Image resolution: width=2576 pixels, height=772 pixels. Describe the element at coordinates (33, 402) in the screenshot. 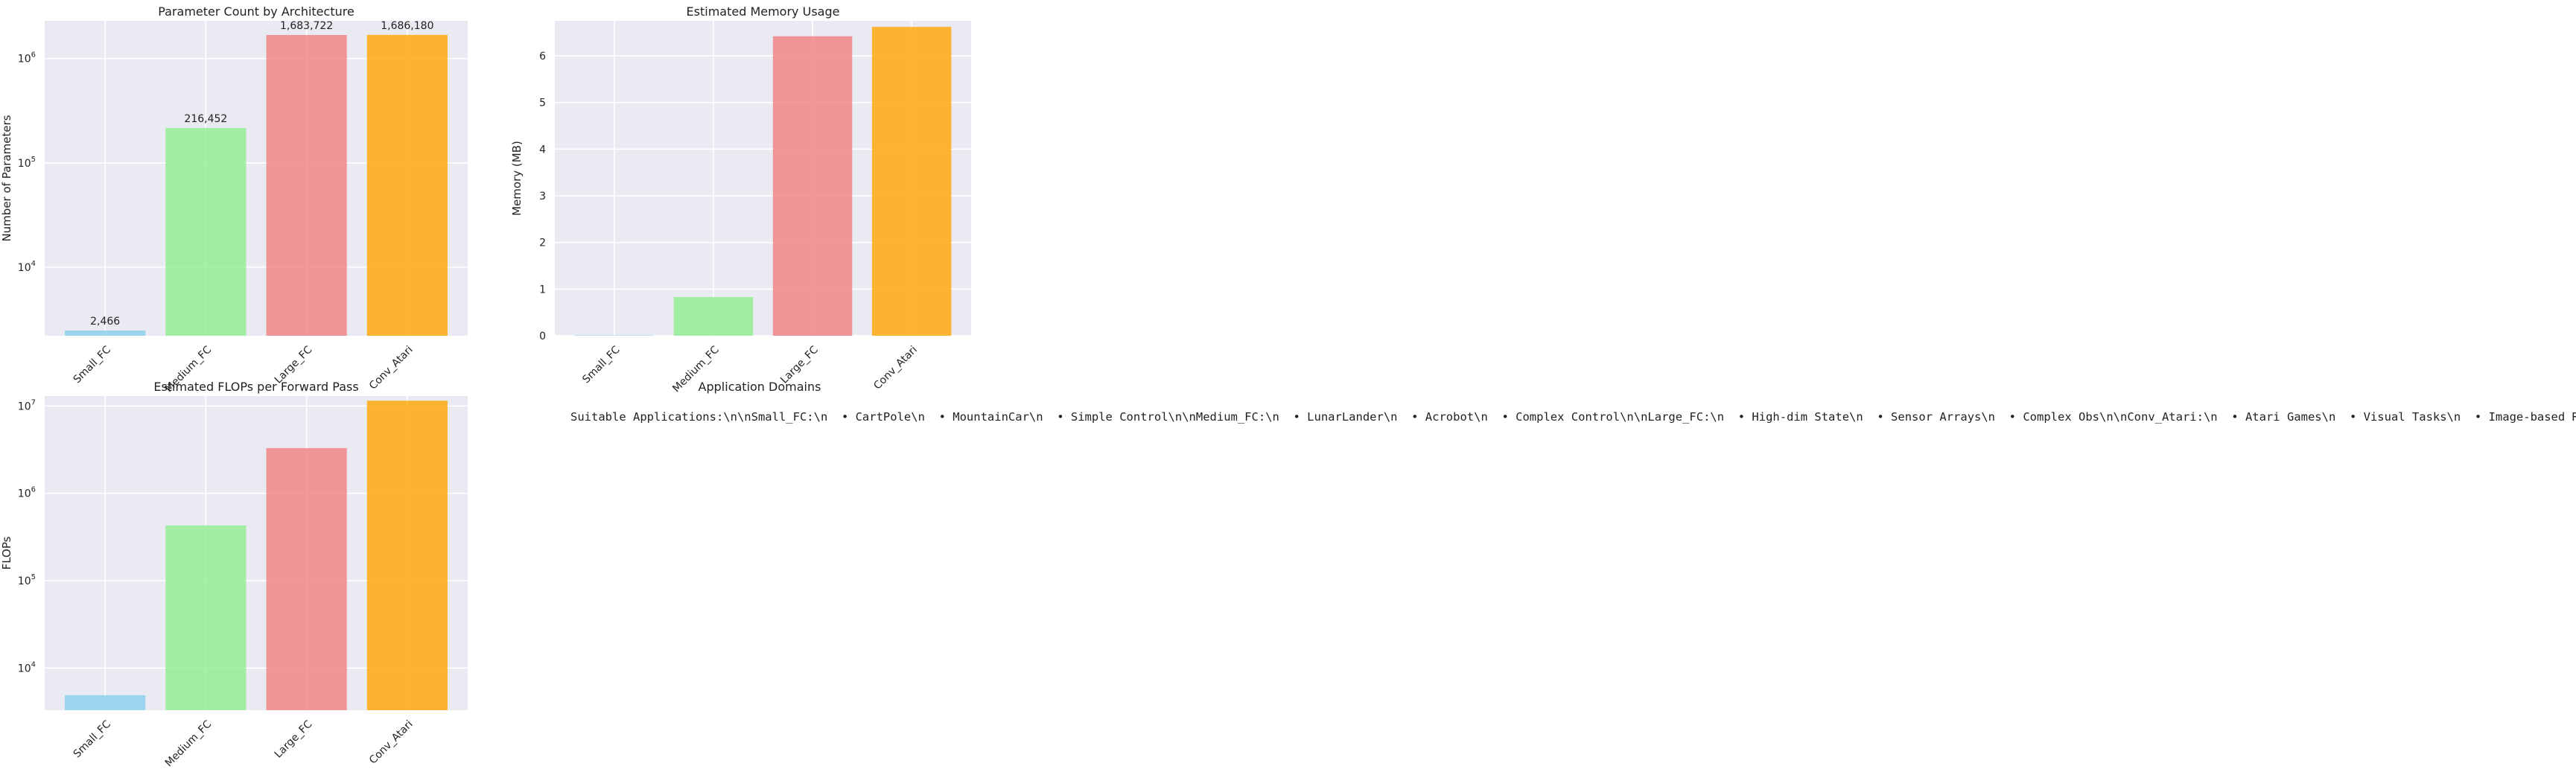

I see `y-tick-exponent: 7` at that location.